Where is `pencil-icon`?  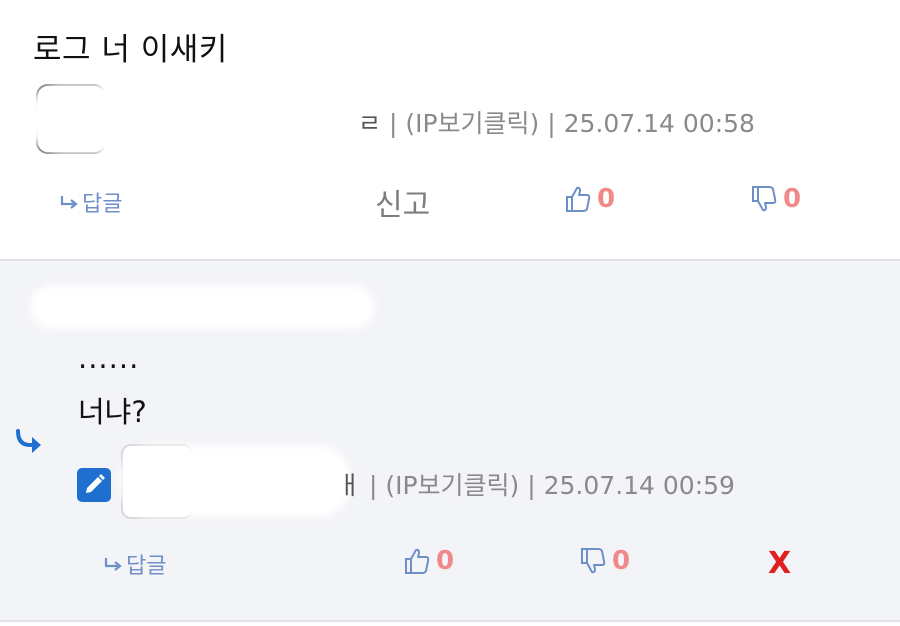
pencil-icon is located at coordinates (94, 485).